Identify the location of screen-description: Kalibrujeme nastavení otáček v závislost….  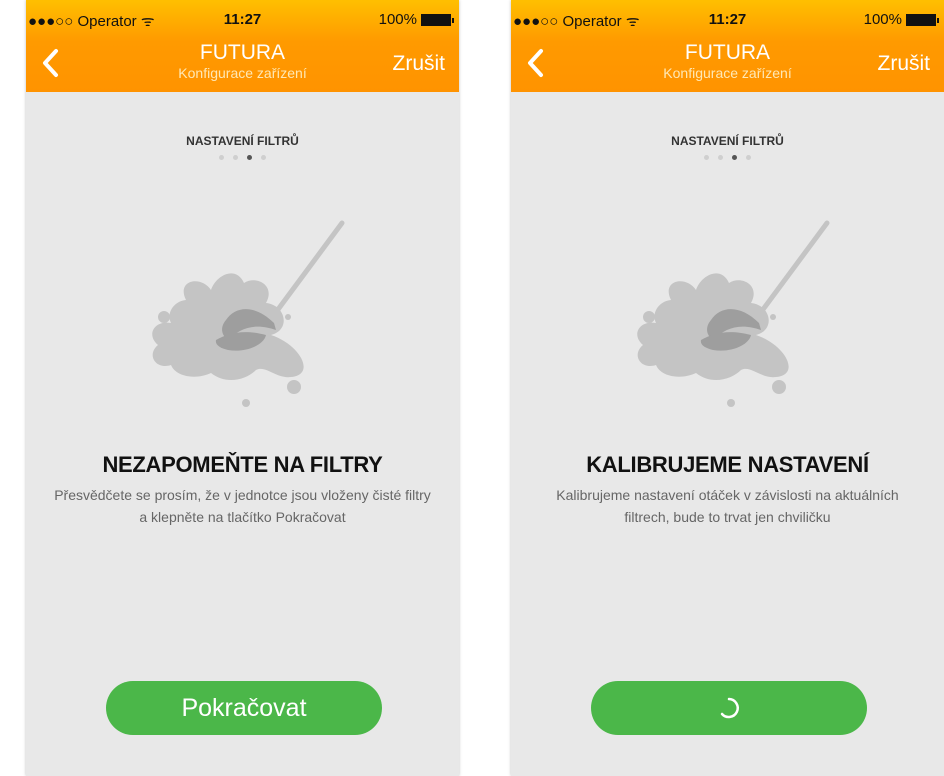
(727, 506).